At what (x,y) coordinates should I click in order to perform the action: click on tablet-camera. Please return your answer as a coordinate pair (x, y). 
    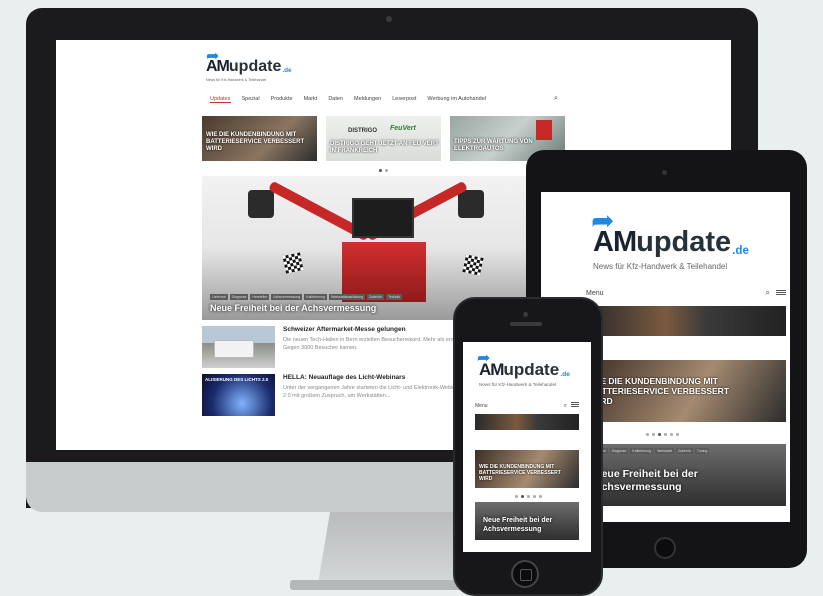
    Looking at the image, I should click on (664, 172).